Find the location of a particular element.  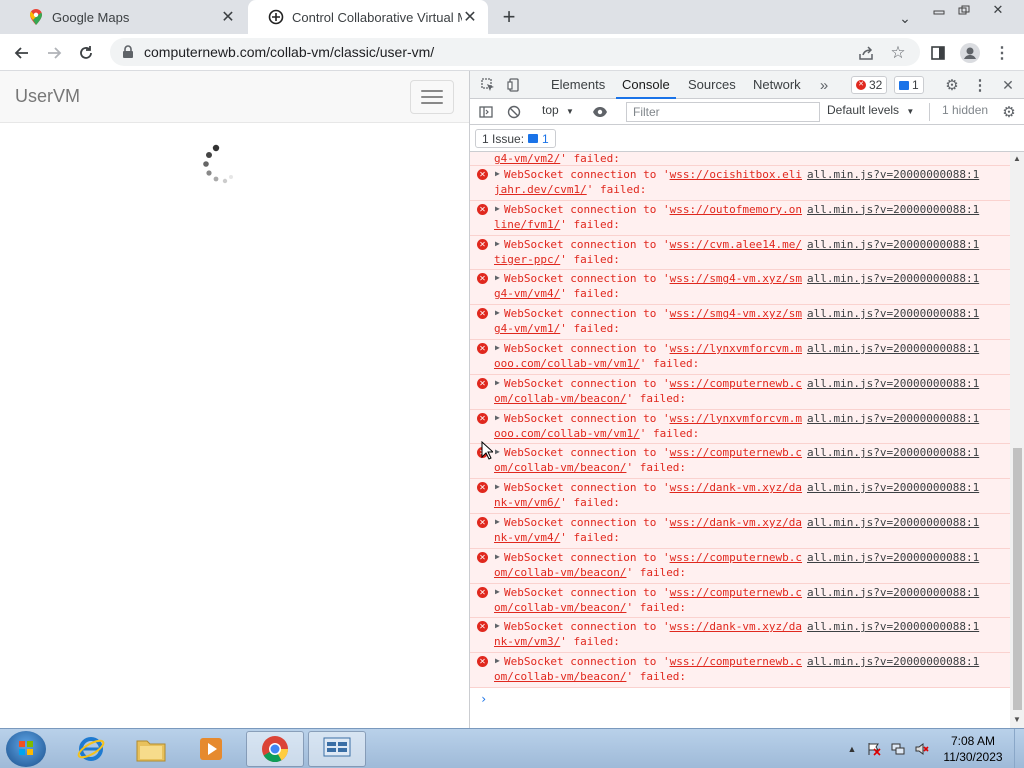

console-settings-gear-icon: ⚙ is located at coordinates (1009, 112).